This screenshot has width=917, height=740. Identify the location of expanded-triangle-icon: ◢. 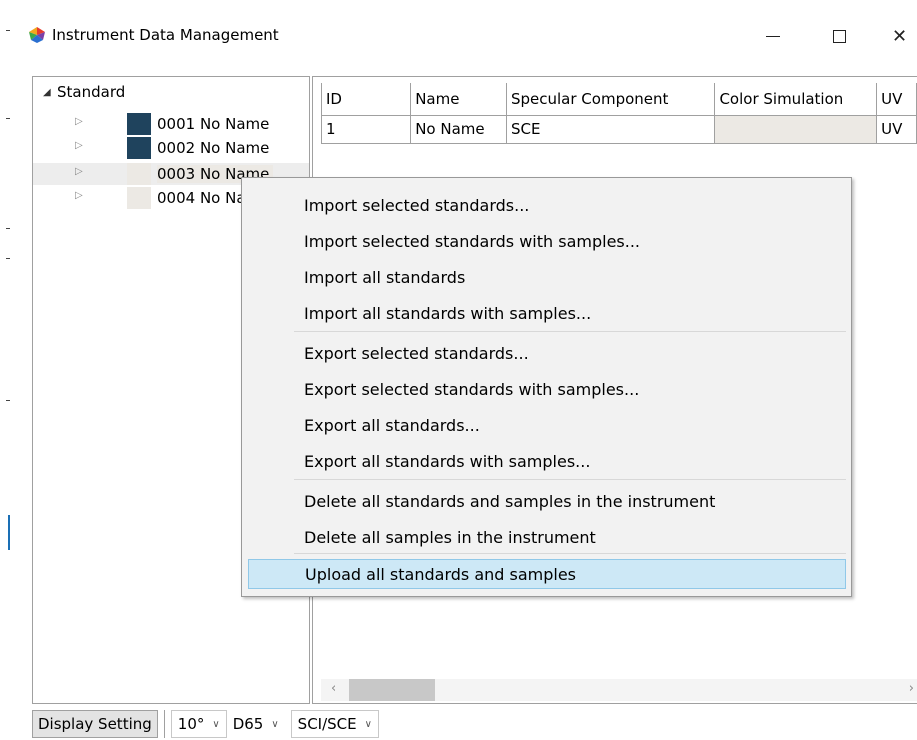
(50, 92).